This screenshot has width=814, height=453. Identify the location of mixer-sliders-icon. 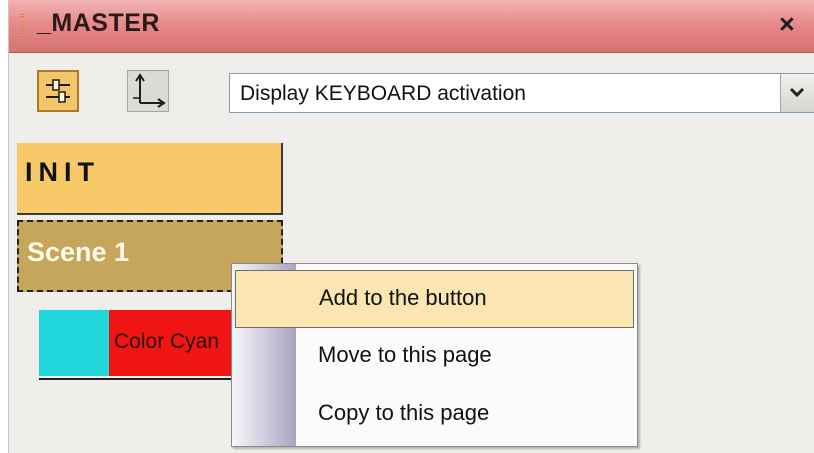
(58, 91).